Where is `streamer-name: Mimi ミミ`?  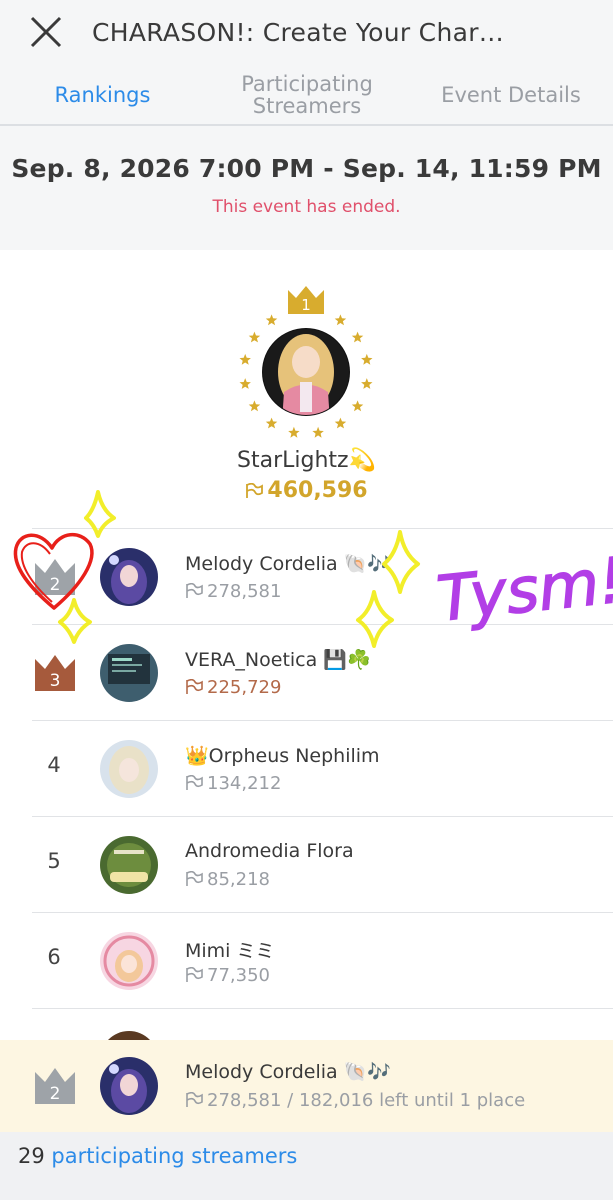
streamer-name: Mimi ミミ is located at coordinates (230, 951).